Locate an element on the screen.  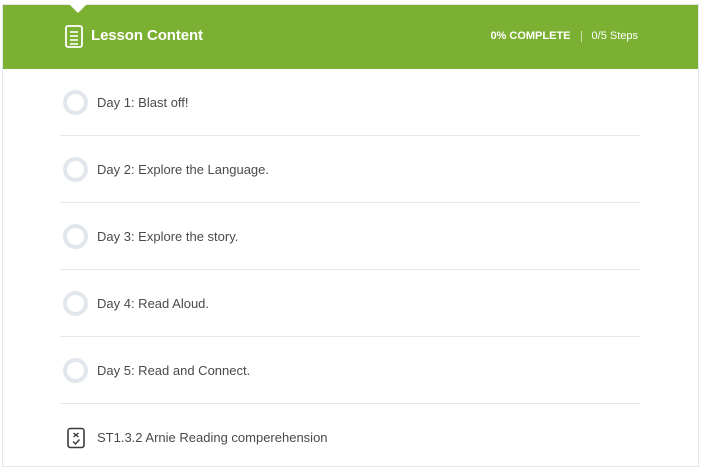
lesson-item-label: Day 1: Blast off! is located at coordinates (143, 102).